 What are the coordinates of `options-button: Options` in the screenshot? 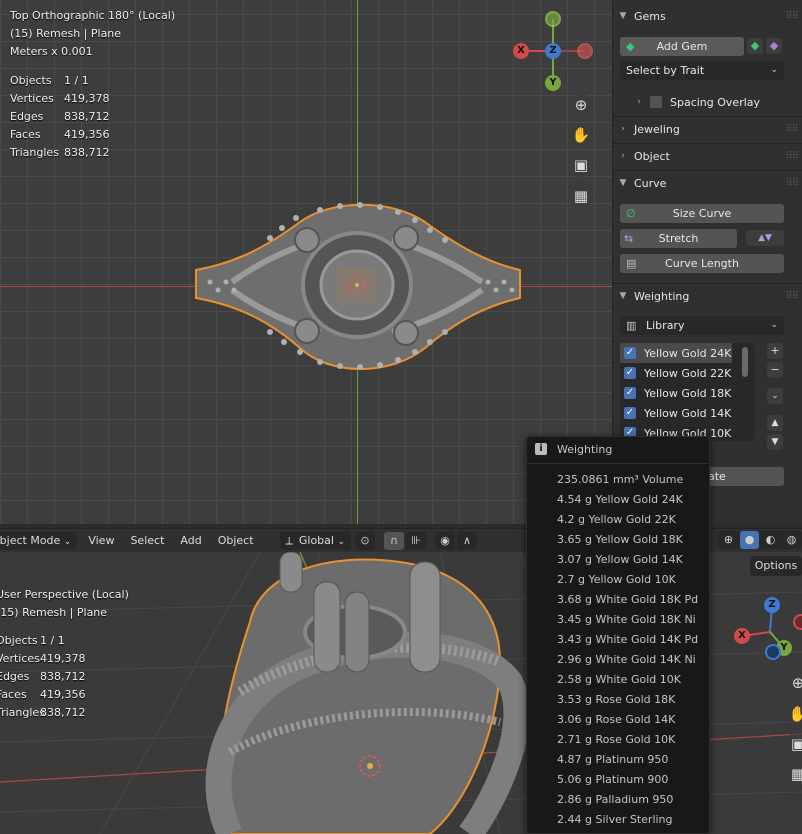 It's located at (776, 566).